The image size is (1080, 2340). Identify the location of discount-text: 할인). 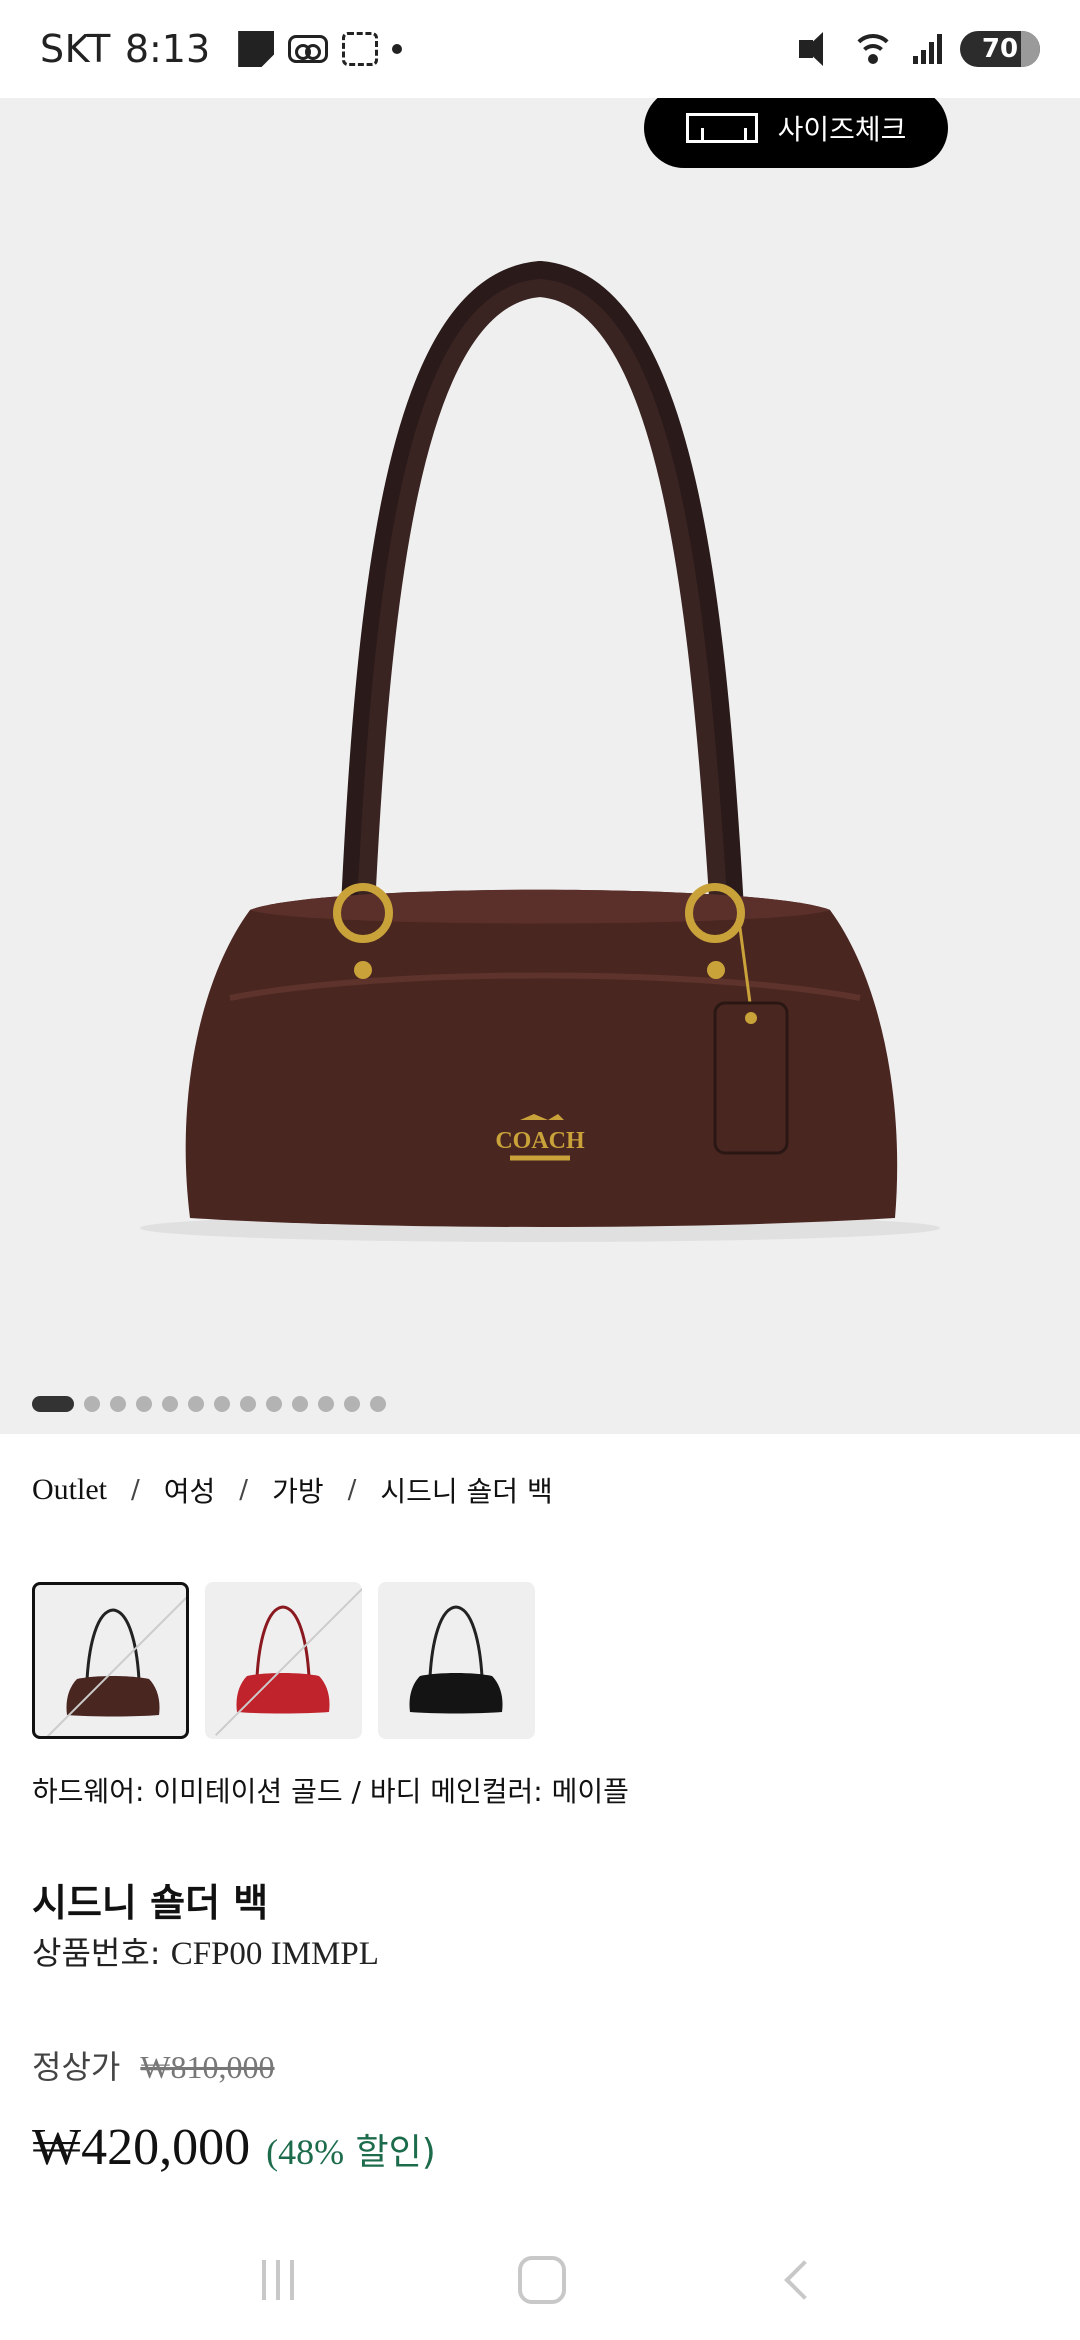
(395, 2152).